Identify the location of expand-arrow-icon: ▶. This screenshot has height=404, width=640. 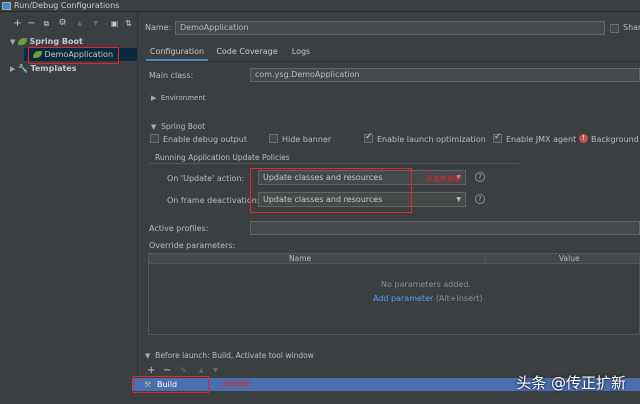
(154, 98).